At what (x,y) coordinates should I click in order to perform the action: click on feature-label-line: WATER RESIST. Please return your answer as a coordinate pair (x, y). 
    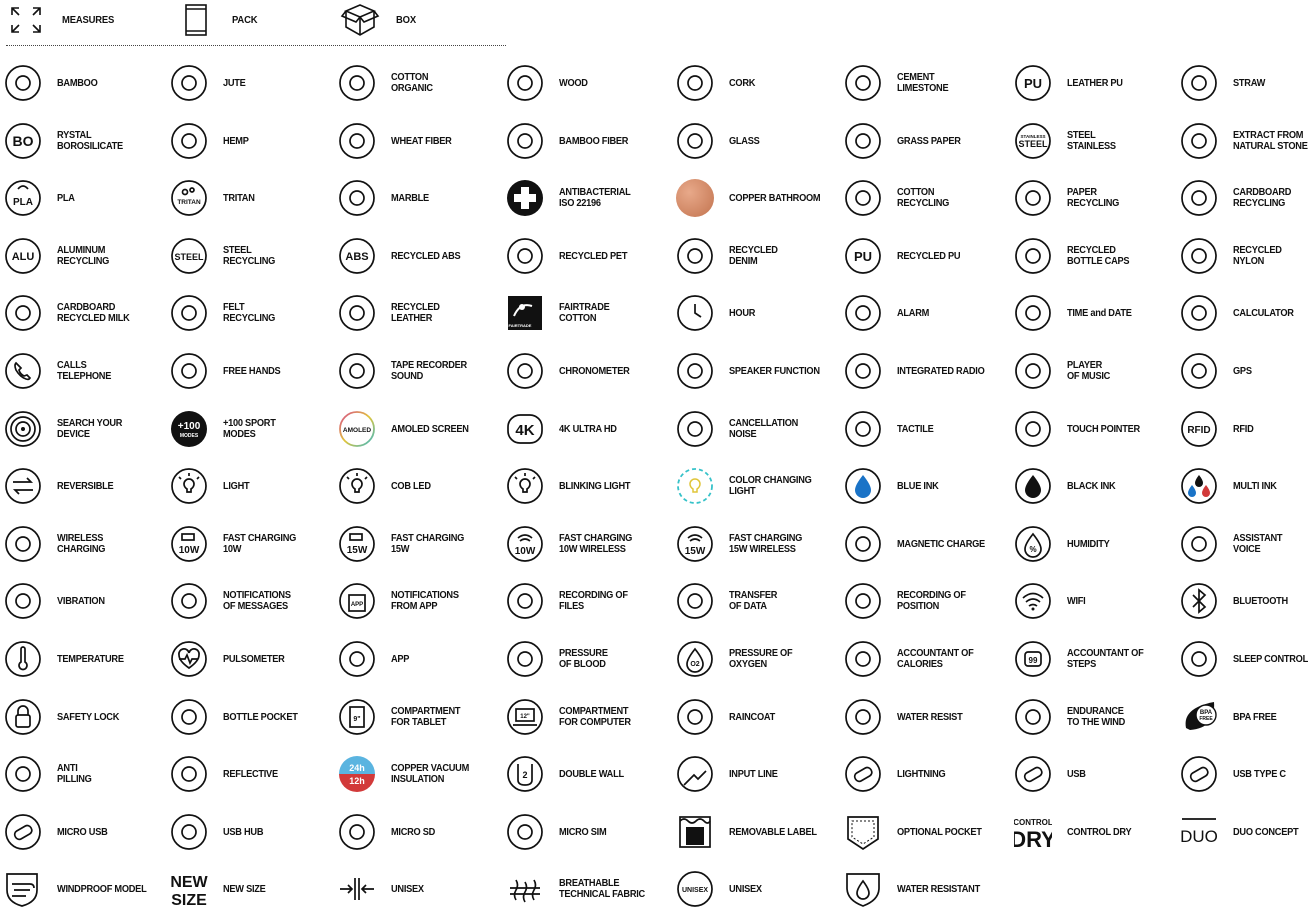
    Looking at the image, I should click on (930, 716).